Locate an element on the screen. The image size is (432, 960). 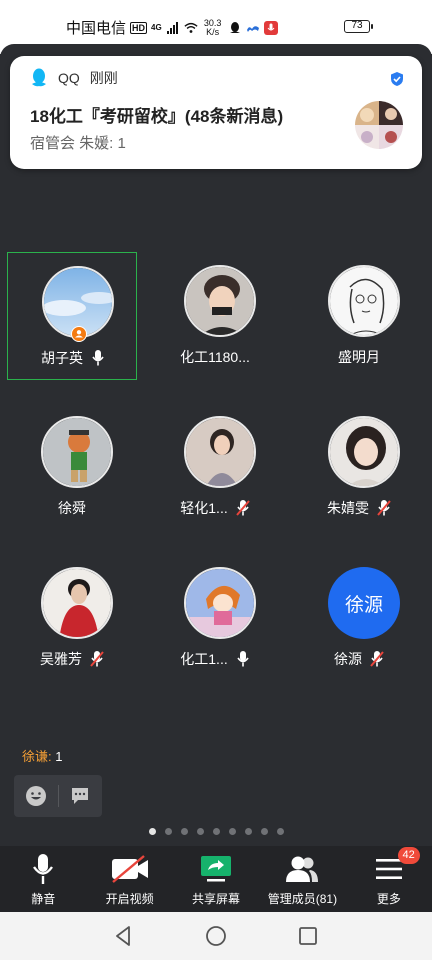
more-button: 更多 42 is located at coordinates (389, 879).